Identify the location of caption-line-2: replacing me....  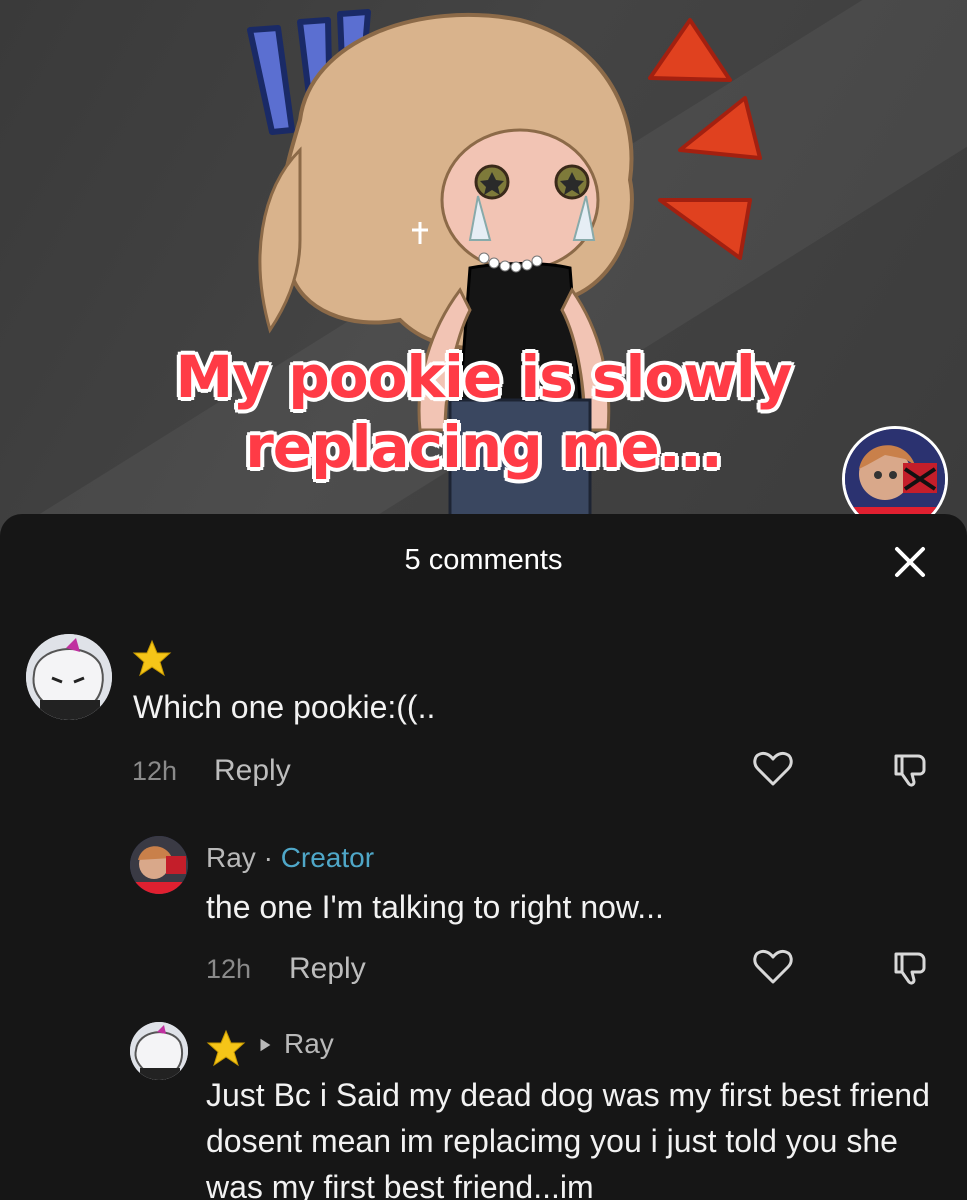
(484, 447).